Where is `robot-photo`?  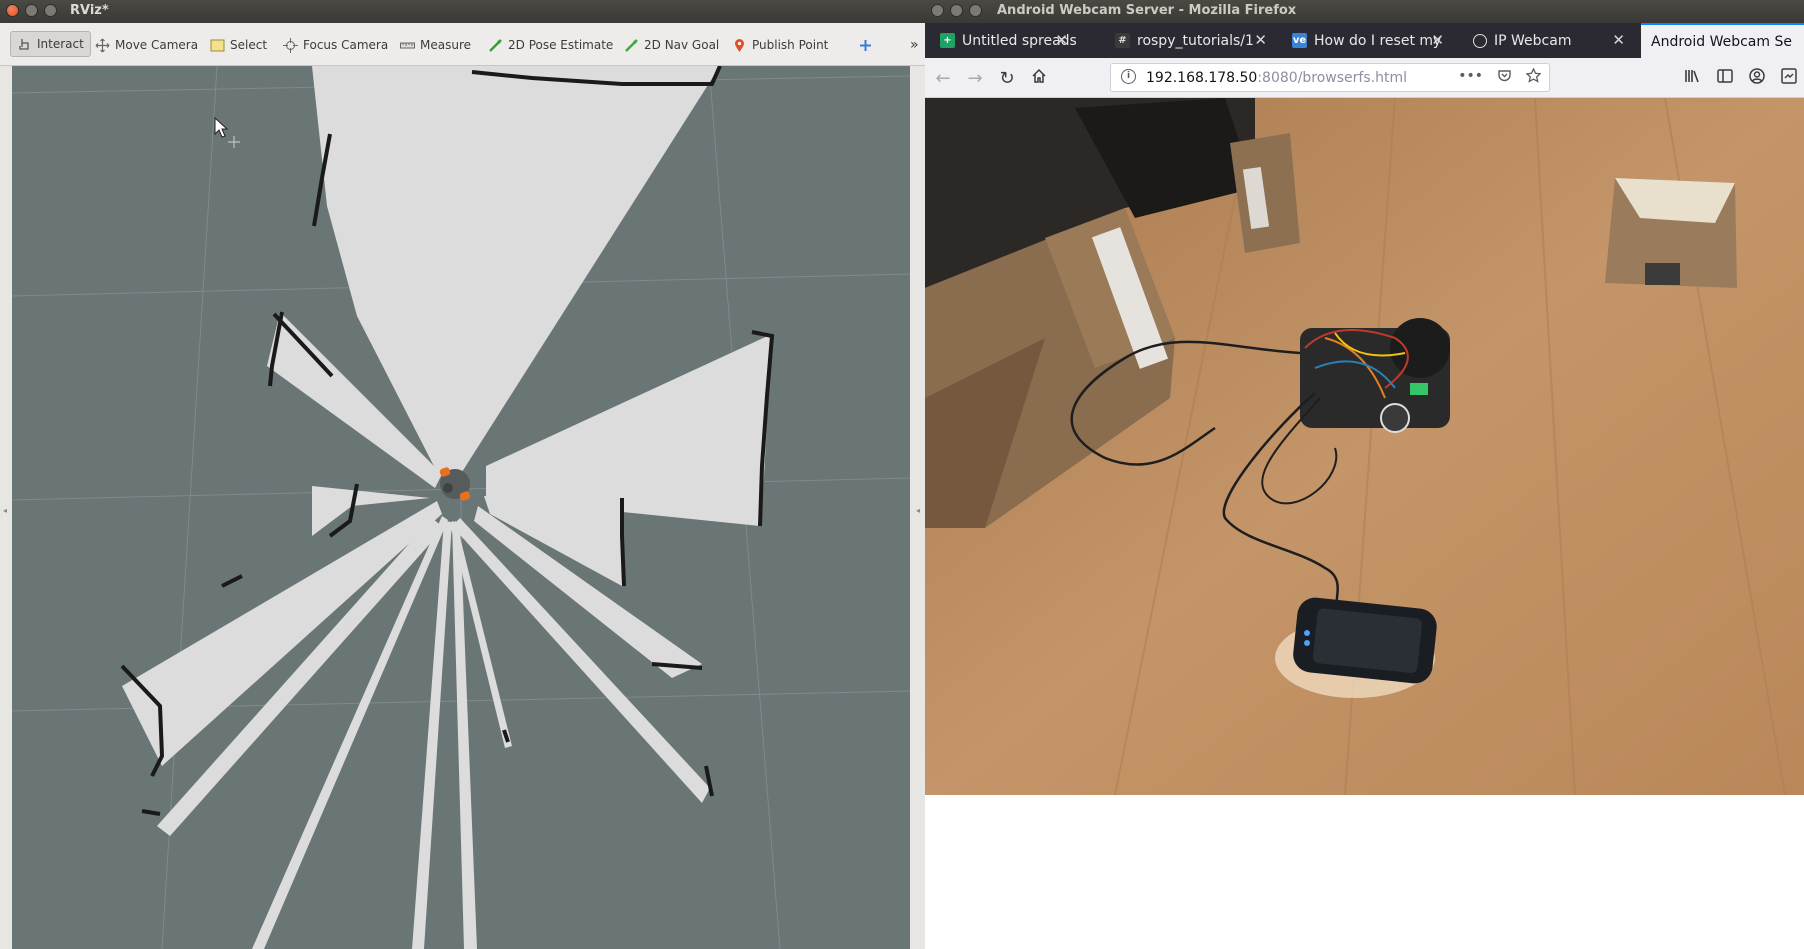 robot-photo is located at coordinates (1375, 375).